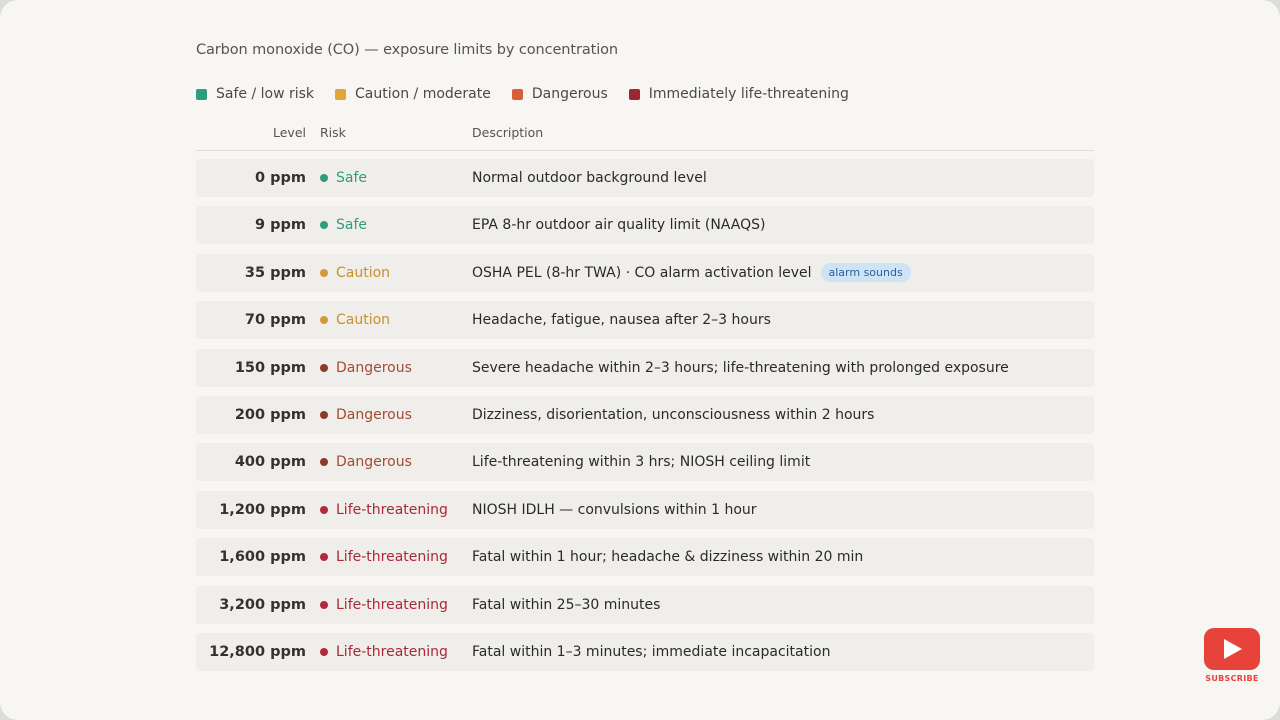 The height and width of the screenshot is (720, 1280). Describe the element at coordinates (262, 557) in the screenshot. I see `level-cell: 1,600 ppm` at that location.